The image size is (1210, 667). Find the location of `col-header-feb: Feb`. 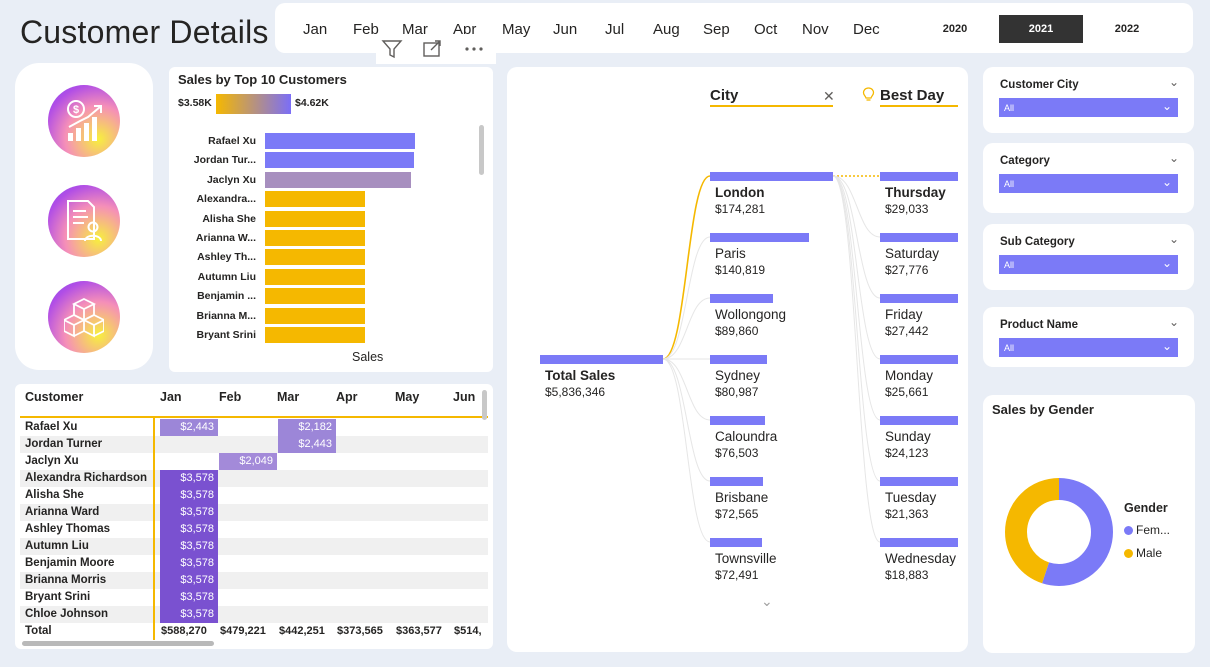

col-header-feb: Feb is located at coordinates (230, 397).